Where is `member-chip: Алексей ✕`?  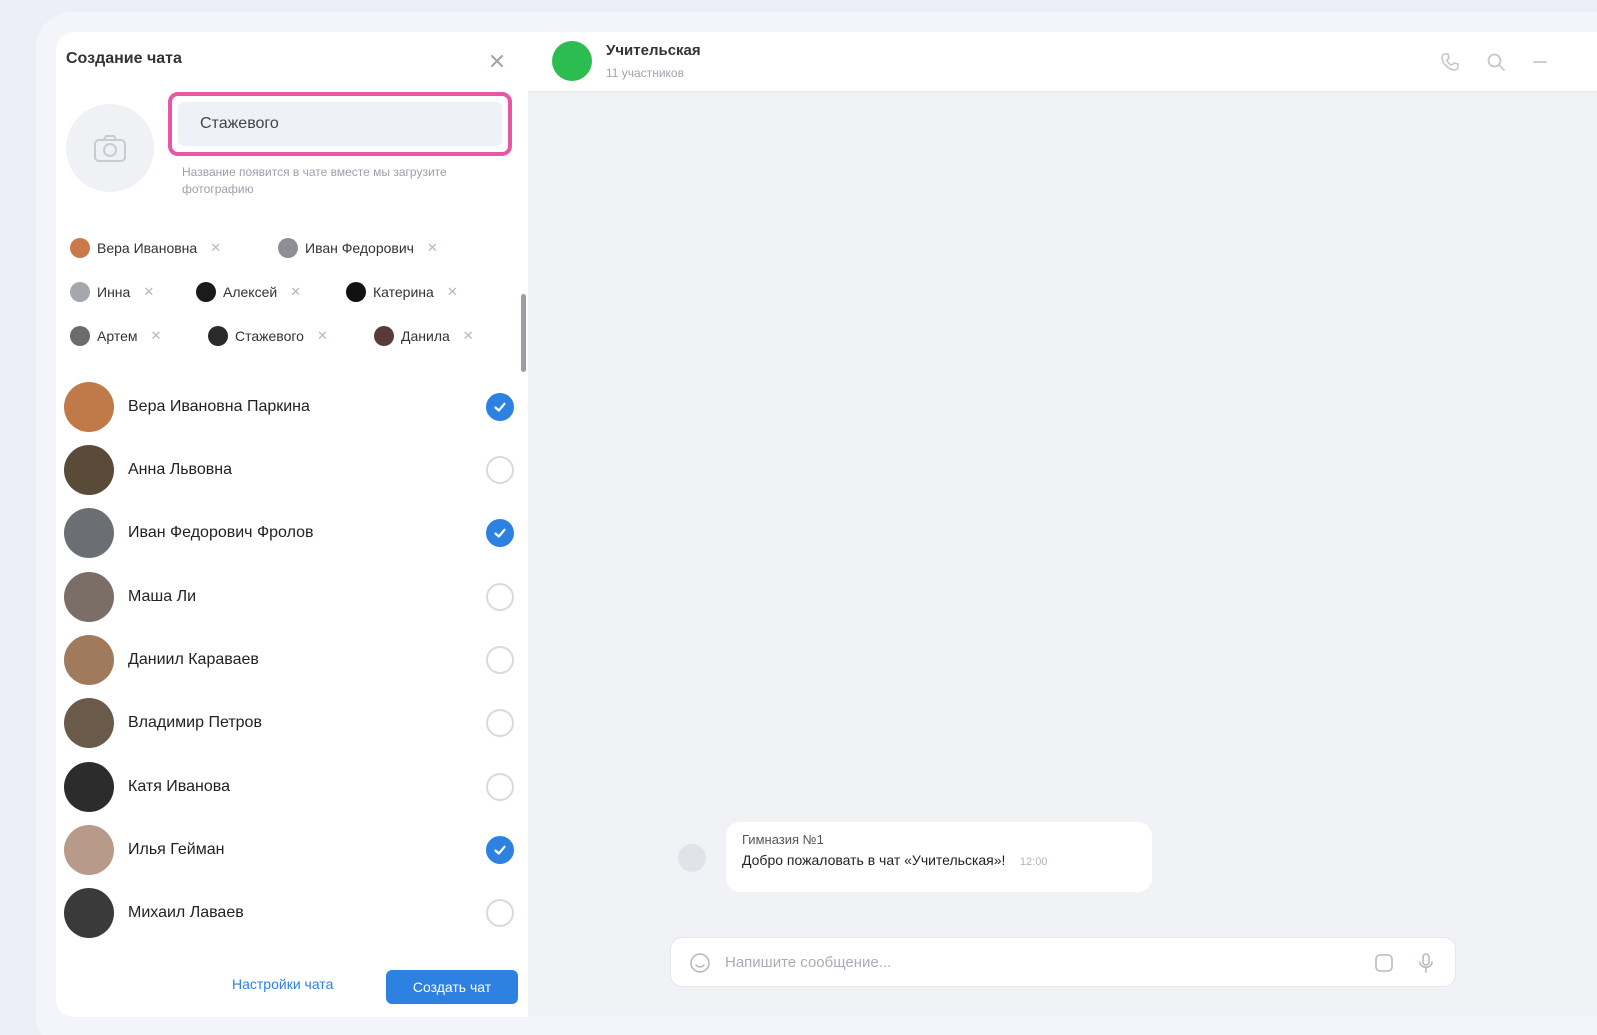 member-chip: Алексей ✕ is located at coordinates (248, 292).